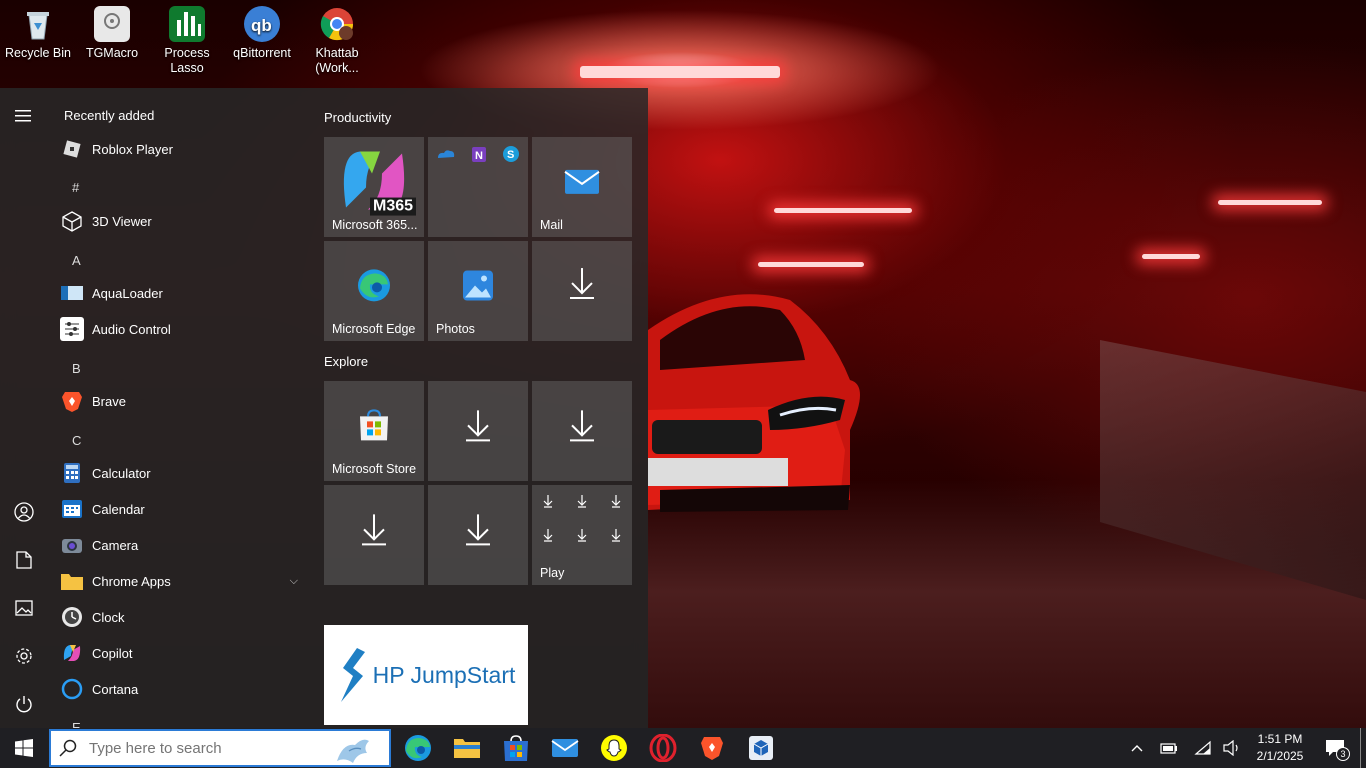 This screenshot has width=1366, height=768. What do you see at coordinates (712, 748) in the screenshot?
I see `taskbar-brave` at bounding box center [712, 748].